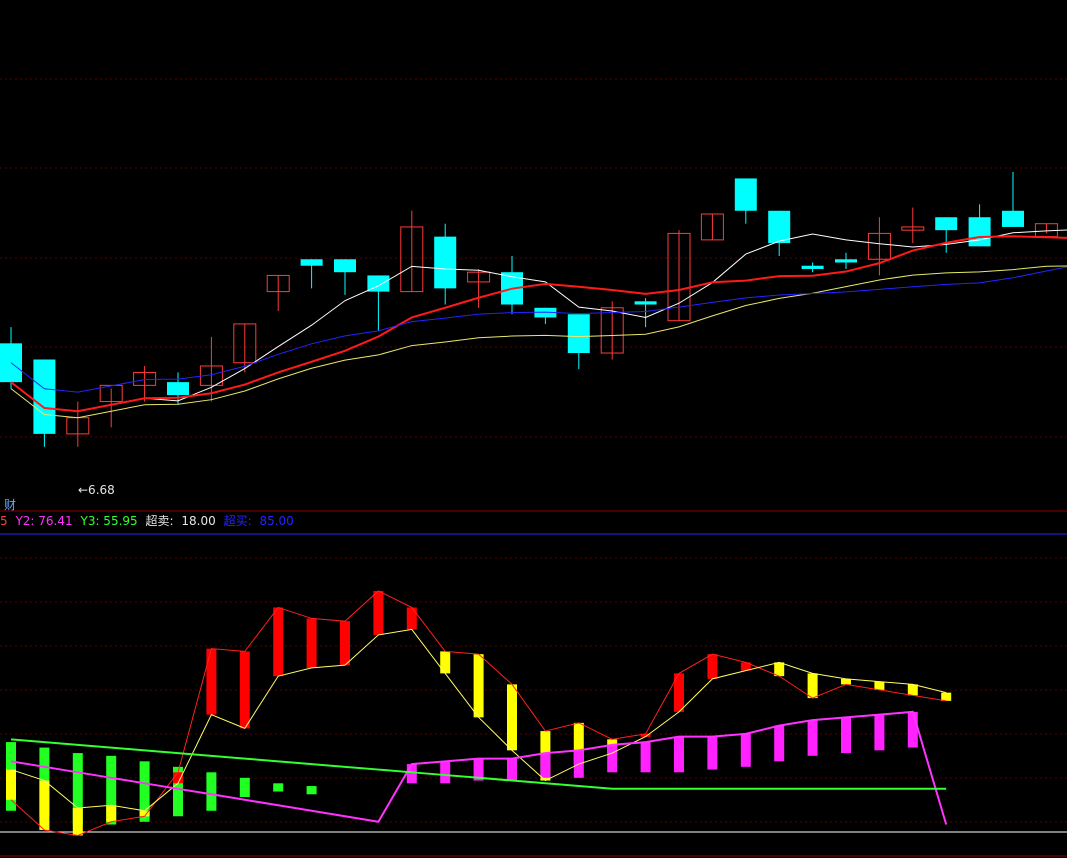 Image resolution: width=1067 pixels, height=858 pixels. I want to click on ma30-line, so click(538, 329).